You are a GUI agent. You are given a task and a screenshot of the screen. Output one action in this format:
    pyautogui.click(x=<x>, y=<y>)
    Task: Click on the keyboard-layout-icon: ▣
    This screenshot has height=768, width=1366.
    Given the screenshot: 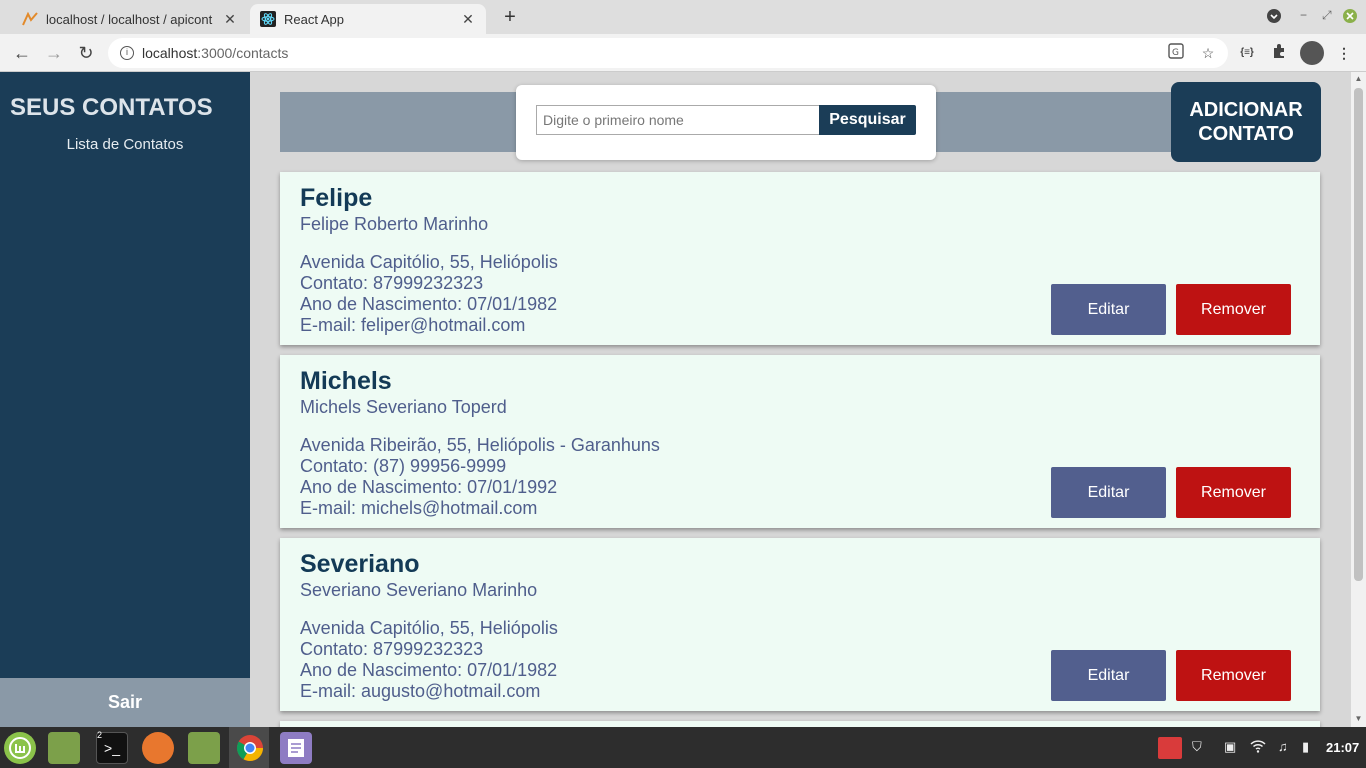 What is the action you would take?
    pyautogui.click(x=1230, y=747)
    